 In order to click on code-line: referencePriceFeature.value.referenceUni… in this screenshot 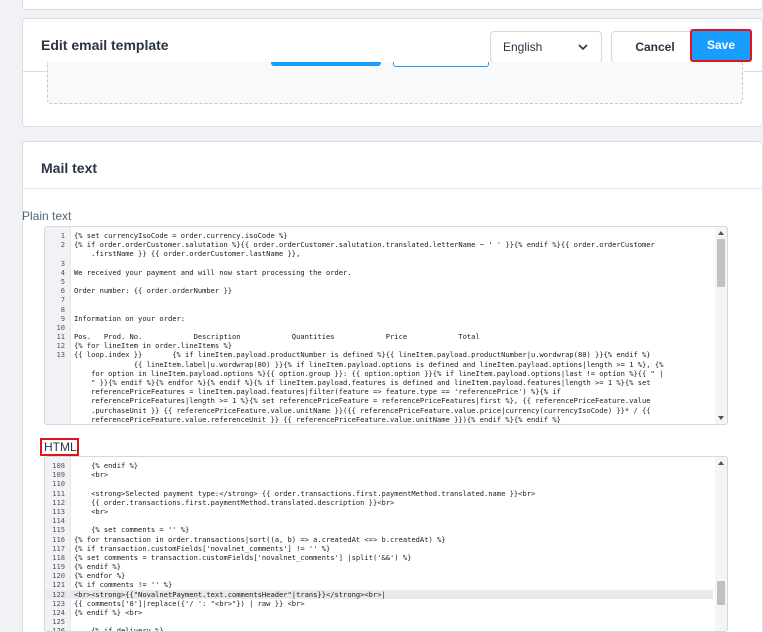, I will do `click(379, 419)`.